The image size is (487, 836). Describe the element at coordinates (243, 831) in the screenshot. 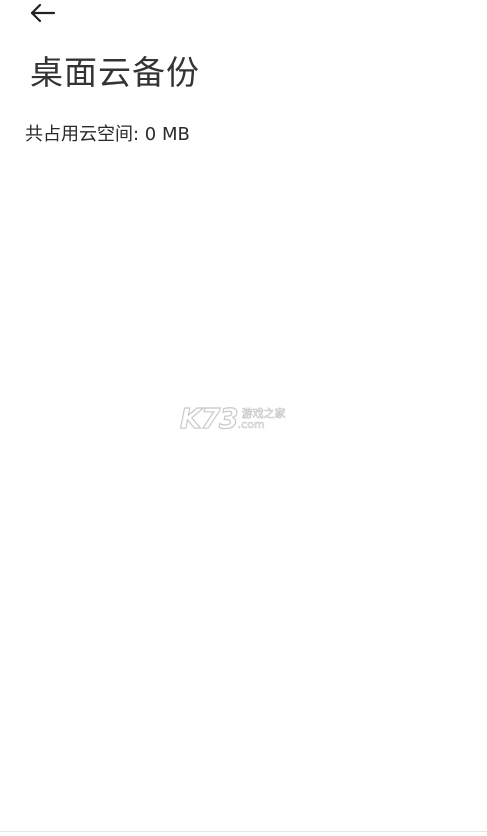

I see `bottom-divider` at that location.